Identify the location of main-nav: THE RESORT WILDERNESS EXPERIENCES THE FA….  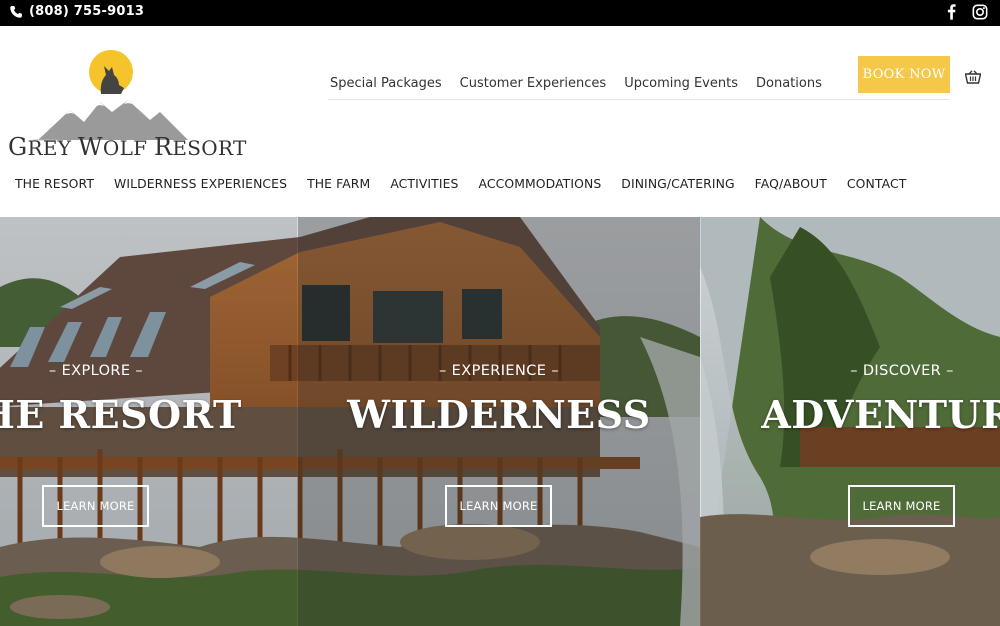
(460, 183).